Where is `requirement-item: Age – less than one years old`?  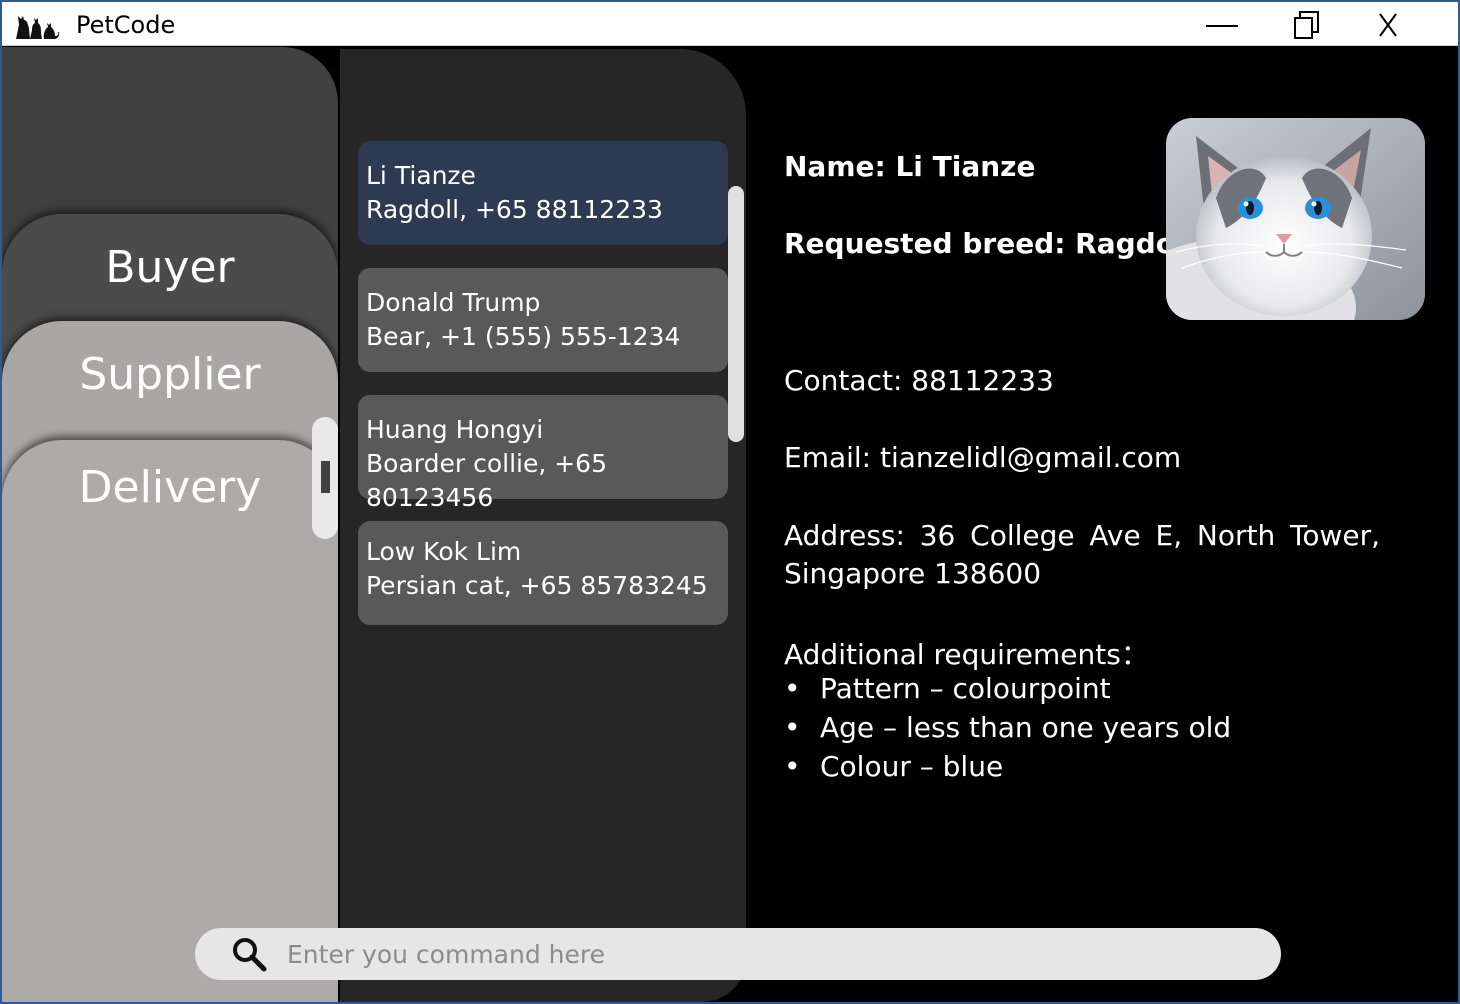
requirement-item: Age – less than one years old is located at coordinates (1094, 727).